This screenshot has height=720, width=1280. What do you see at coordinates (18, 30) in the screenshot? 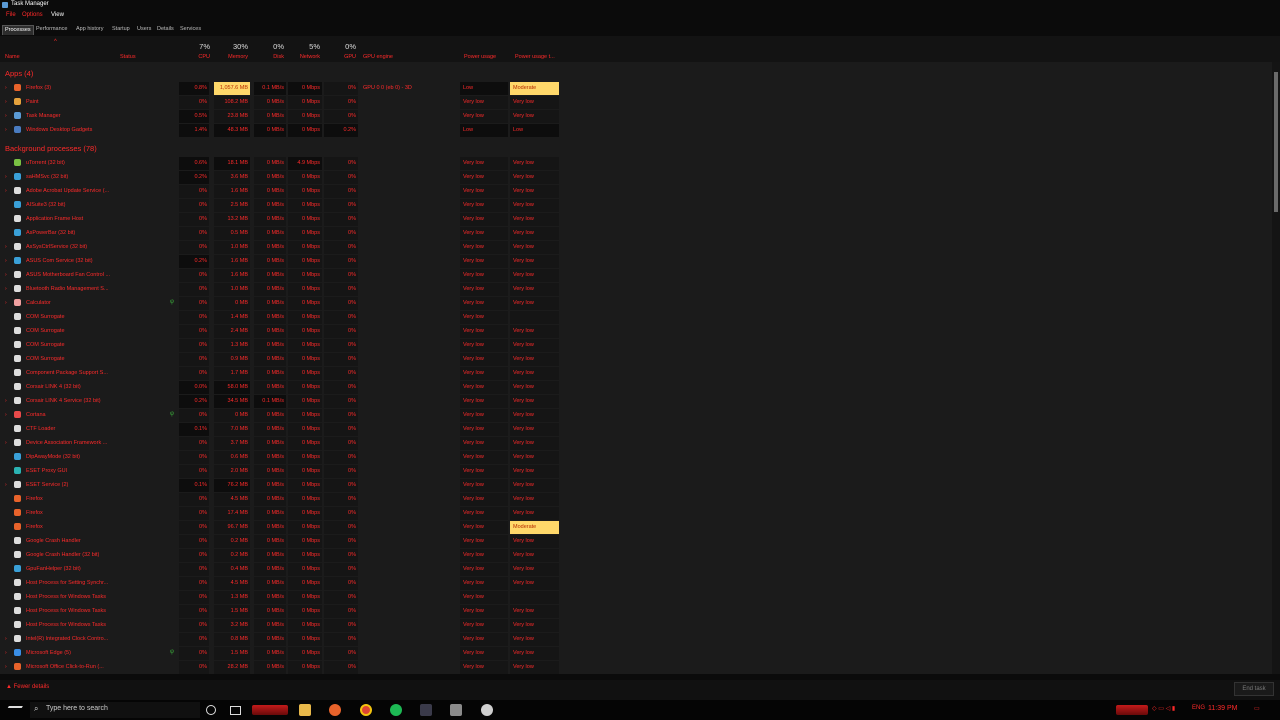
I see `tab-processes: Processes` at bounding box center [18, 30].